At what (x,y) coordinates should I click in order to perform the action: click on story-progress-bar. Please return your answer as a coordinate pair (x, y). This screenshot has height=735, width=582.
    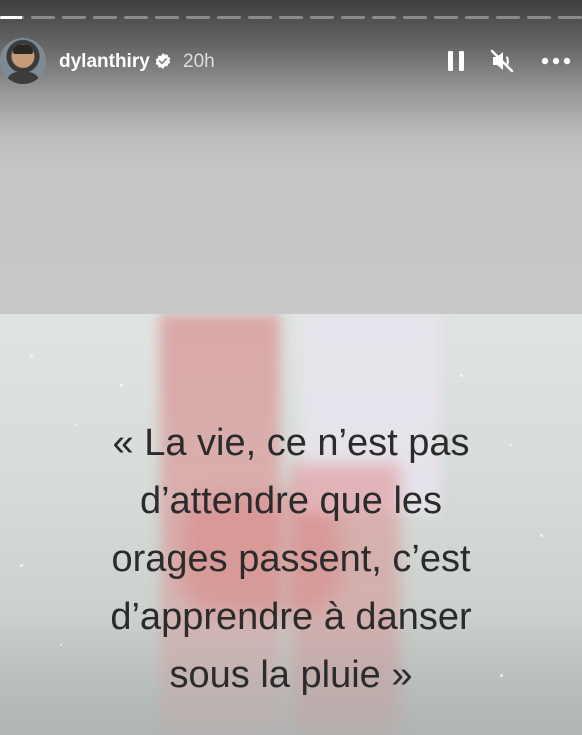
    Looking at the image, I should click on (291, 17).